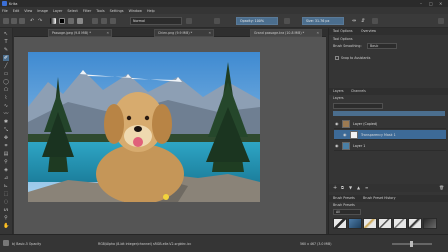  Describe the element at coordinates (6, 202) in the screenshot. I see `ellipse-select-icon: ◌` at that location.